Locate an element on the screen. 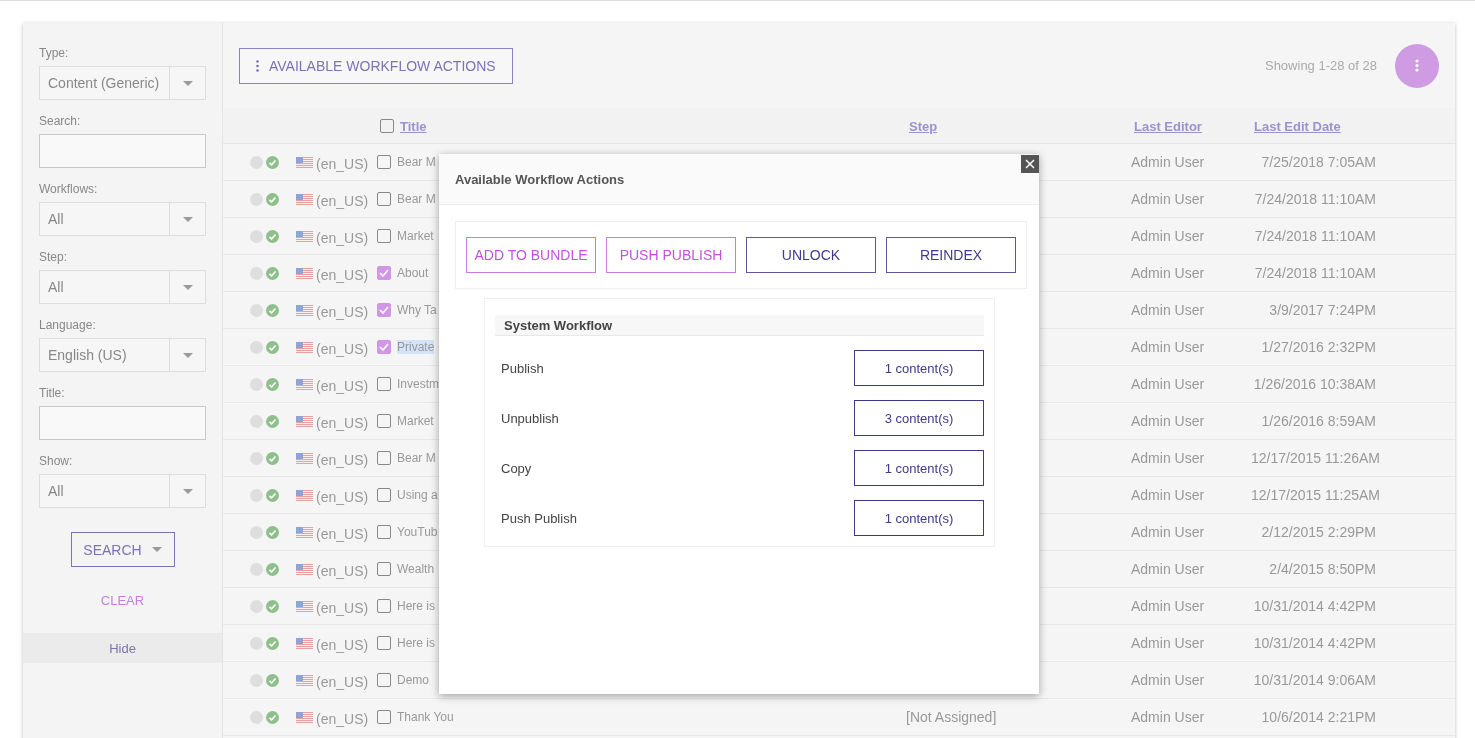 The height and width of the screenshot is (738, 1475). column-header: Title is located at coordinates (413, 126).